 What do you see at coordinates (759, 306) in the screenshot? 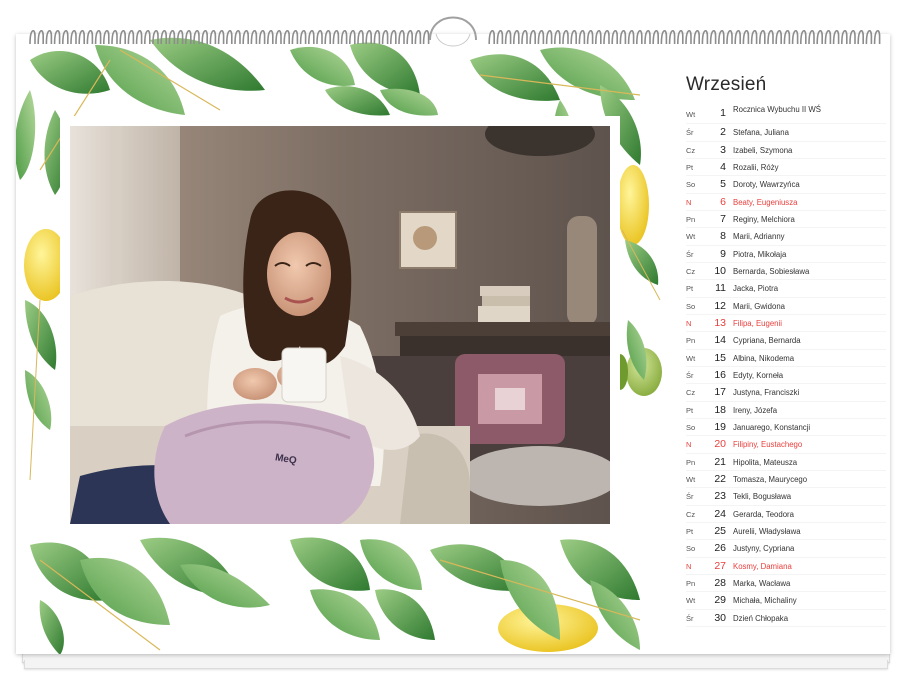
I see `name-day-text: Marii, Gwidona` at bounding box center [759, 306].